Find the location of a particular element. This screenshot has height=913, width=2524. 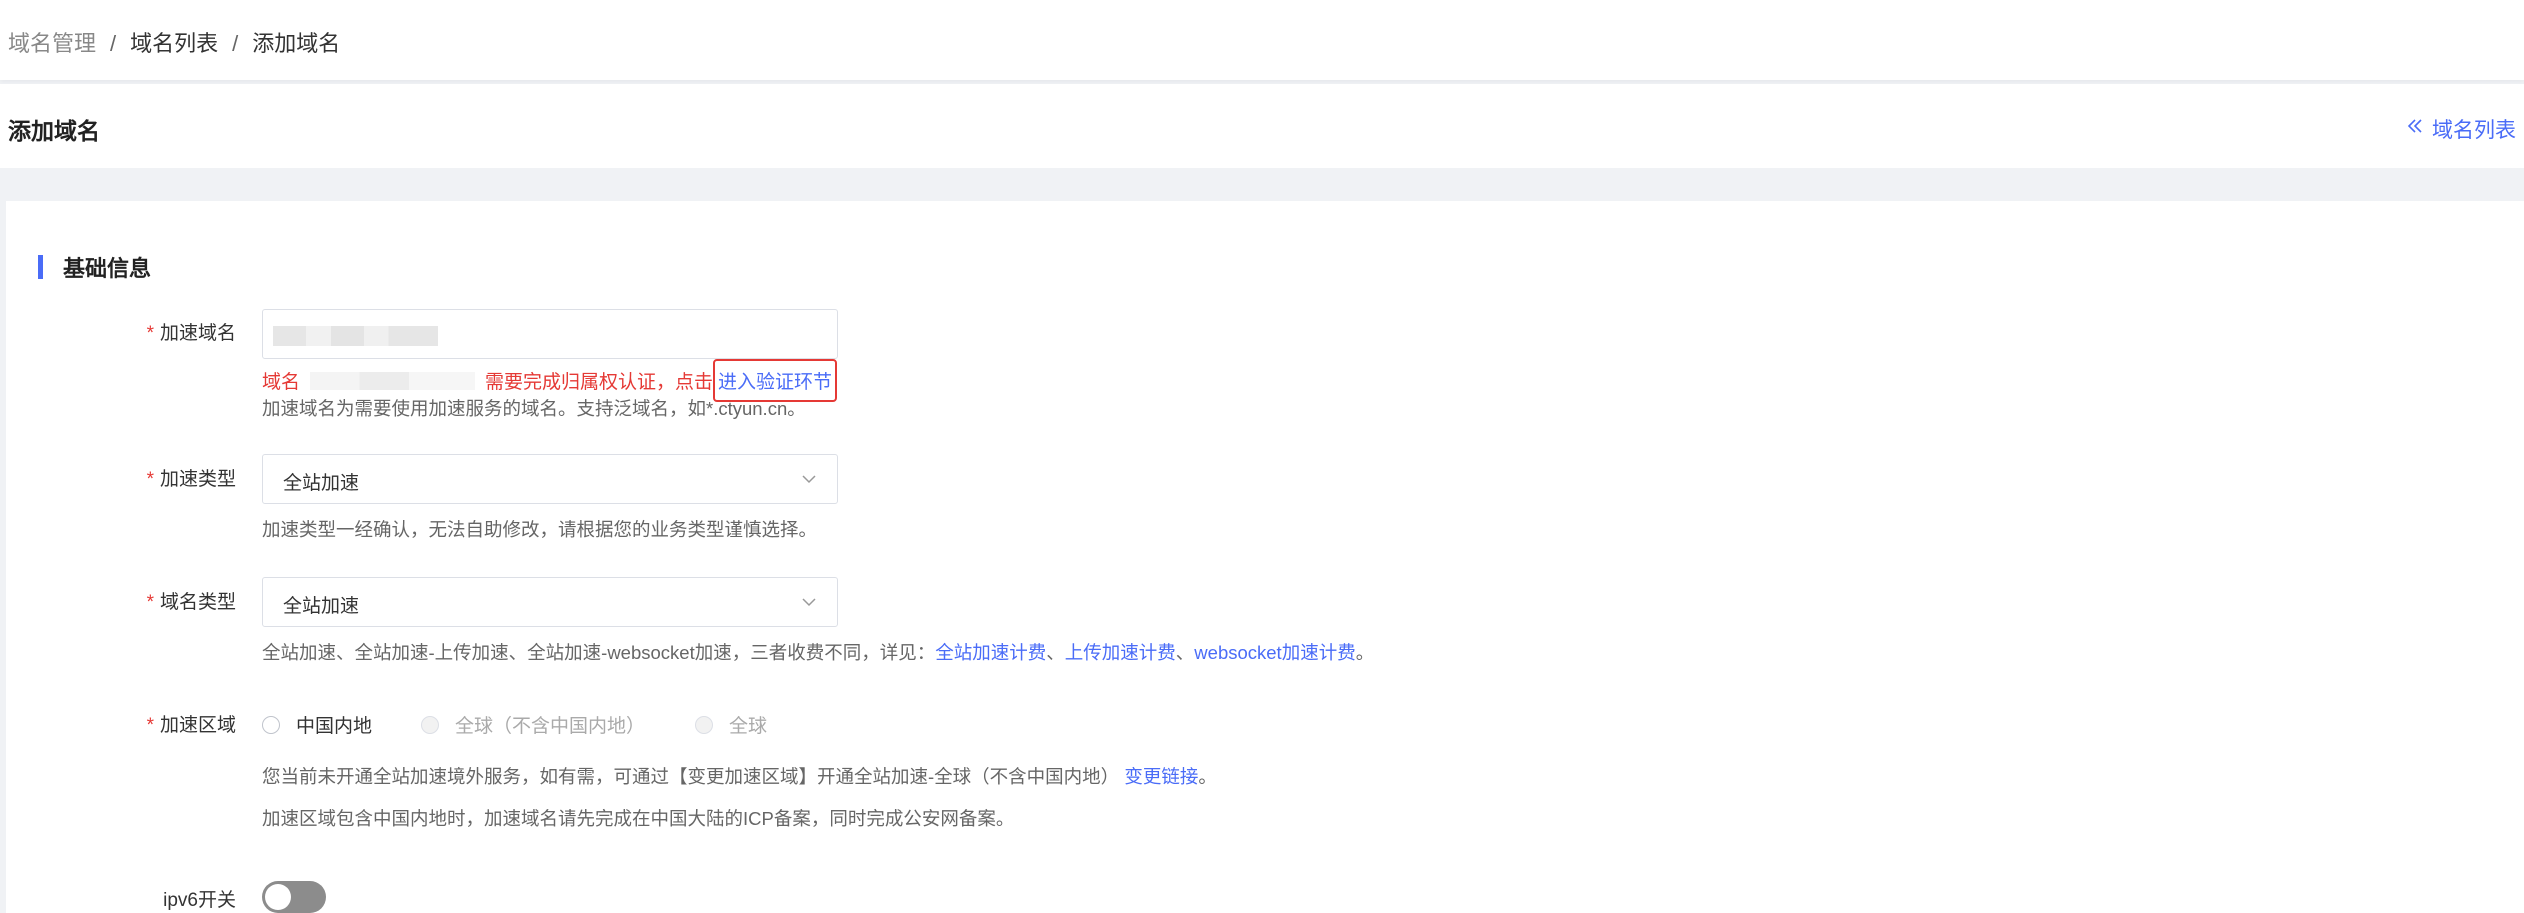

breadcrumb: 域名管理 / 域名列表 / 添加域名 is located at coordinates (174, 42).